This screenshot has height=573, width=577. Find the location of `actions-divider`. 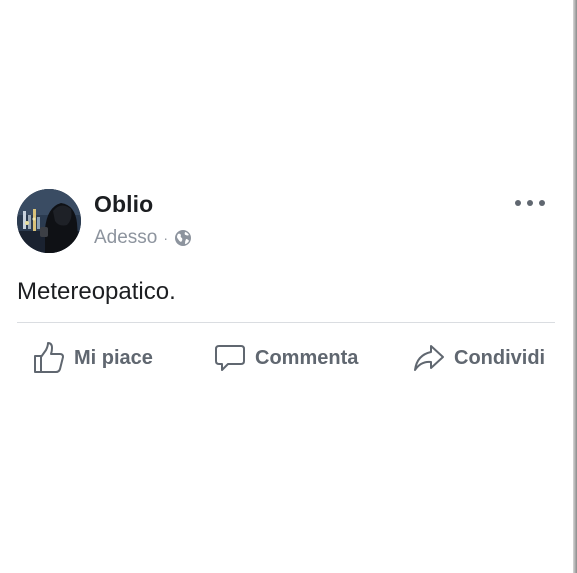

actions-divider is located at coordinates (286, 322).